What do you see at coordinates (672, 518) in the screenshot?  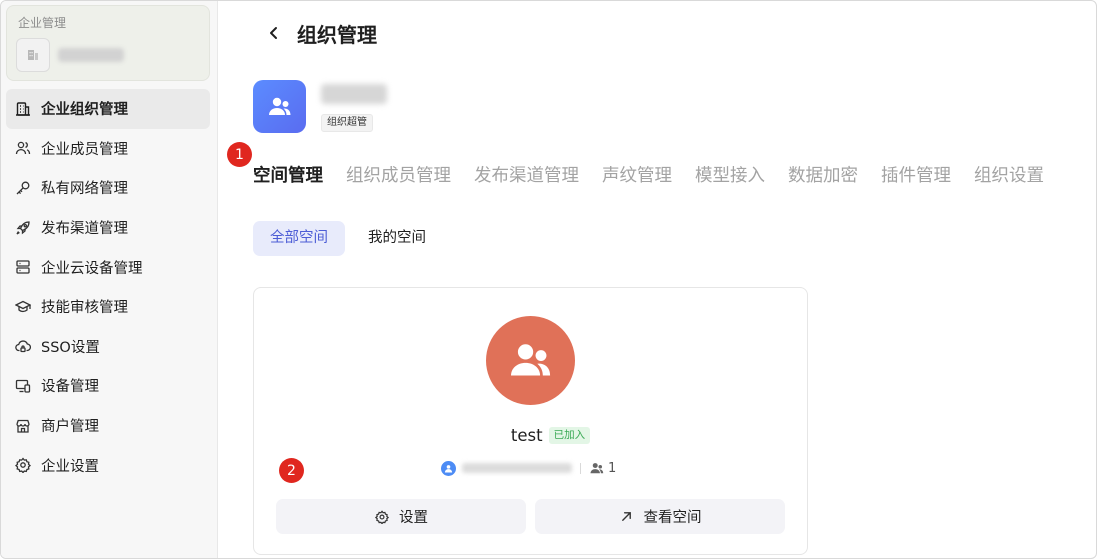 I see `view-space-label: 查看空间` at bounding box center [672, 518].